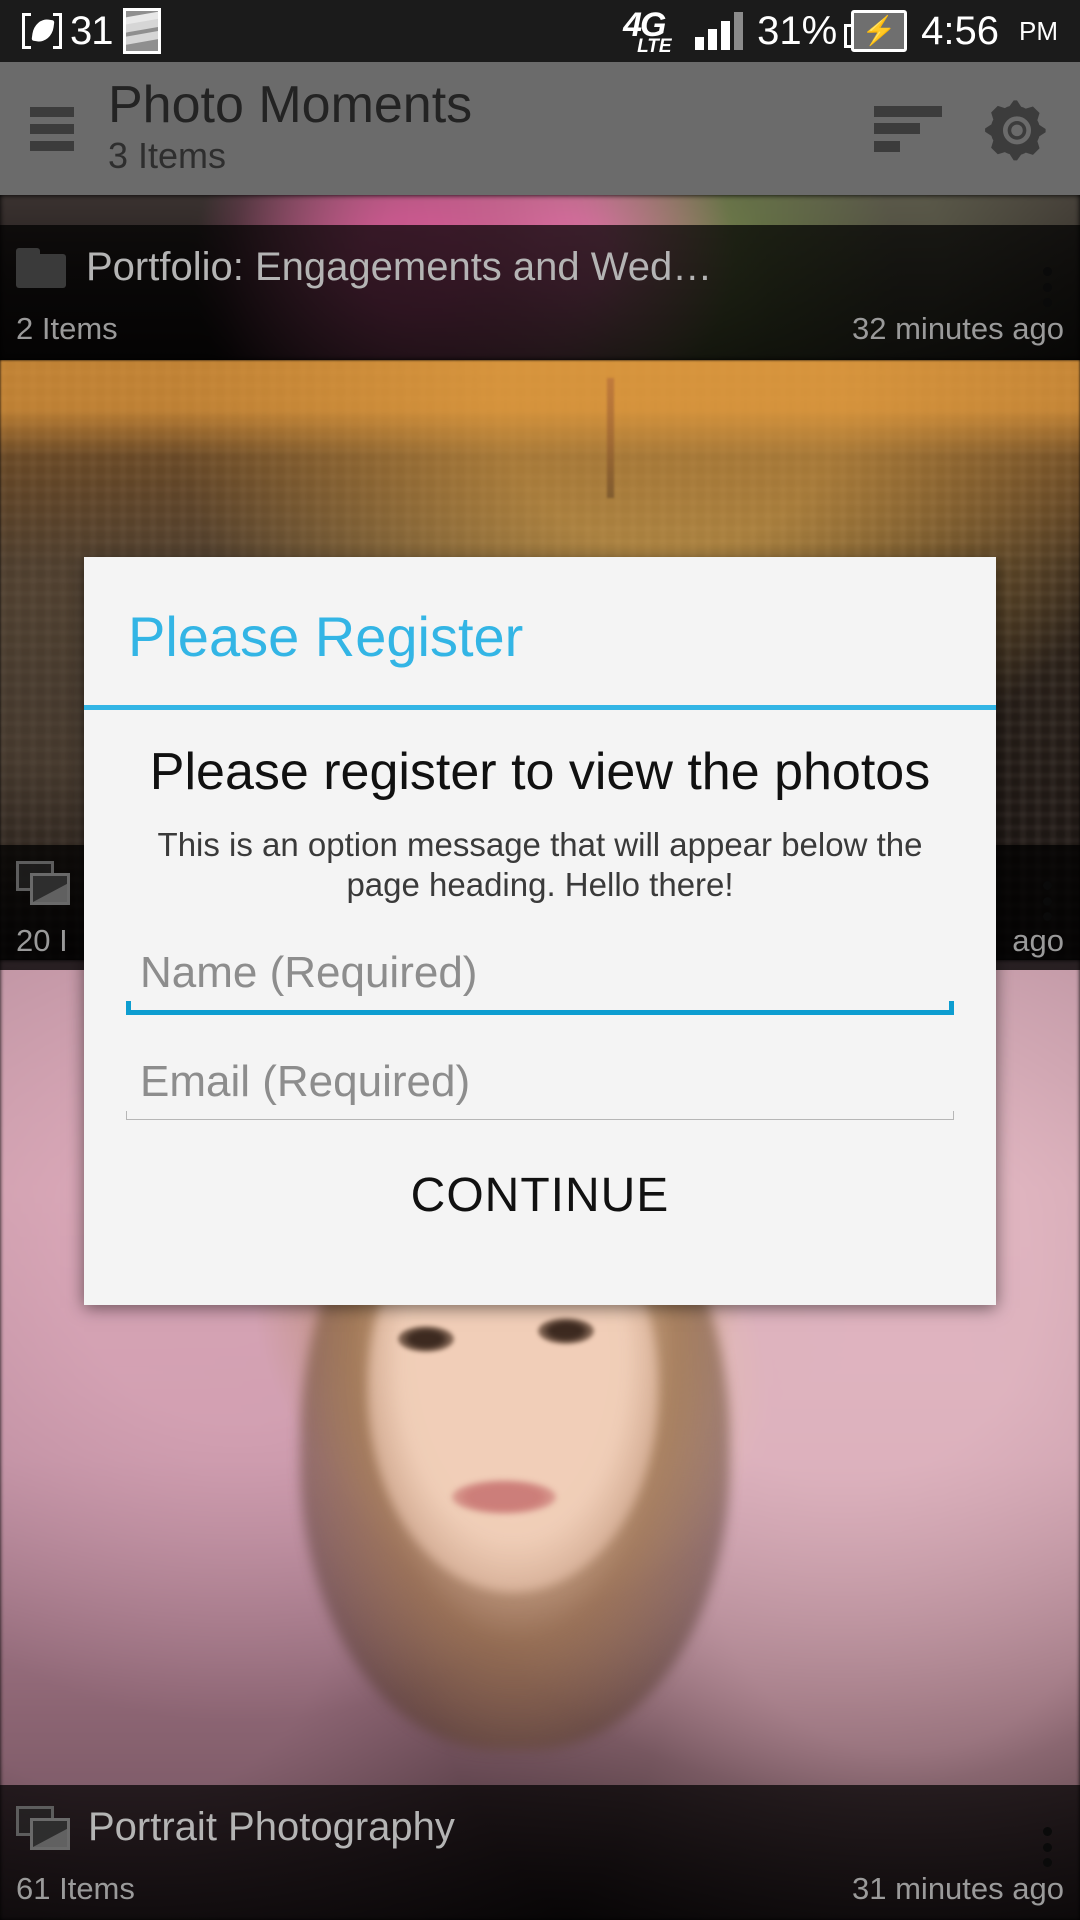  Describe the element at coordinates (876, 31) in the screenshot. I see `battery-charging-icon: ⚡` at that location.